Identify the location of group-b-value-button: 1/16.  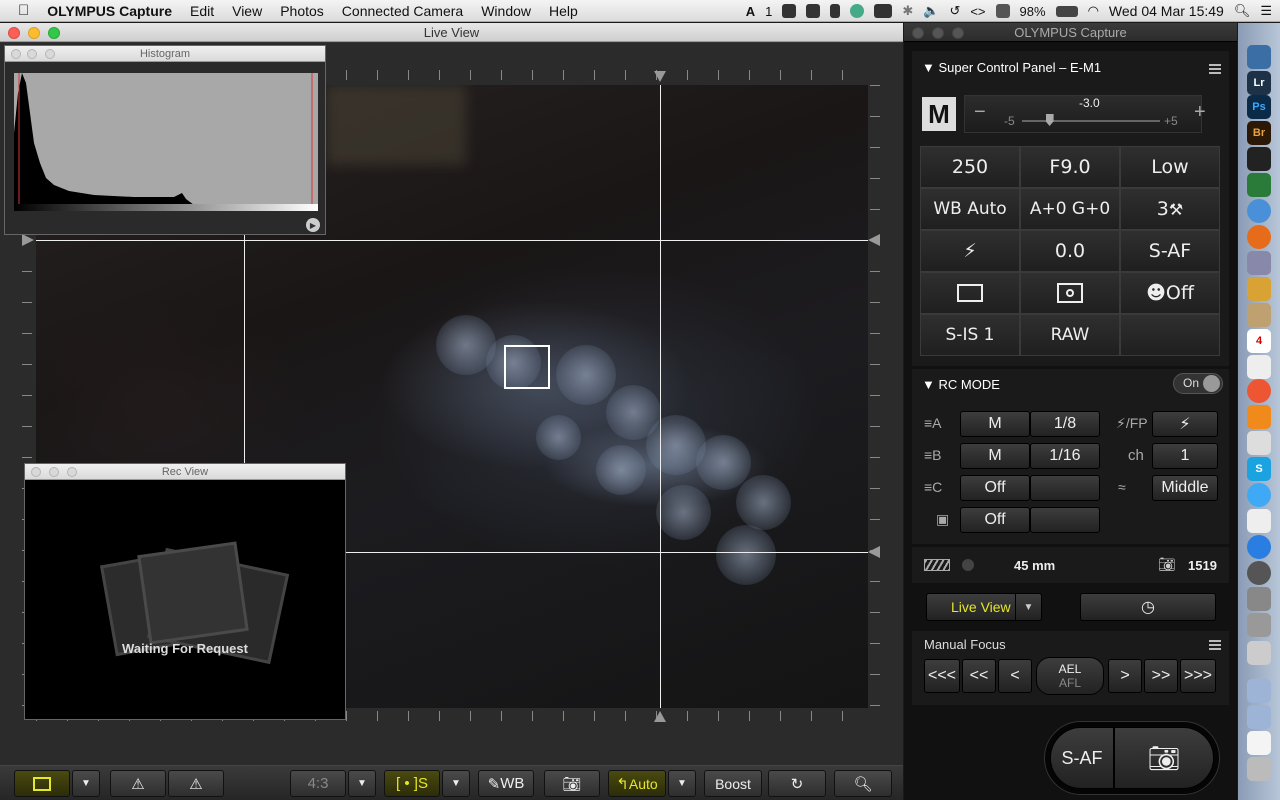
(1065, 456).